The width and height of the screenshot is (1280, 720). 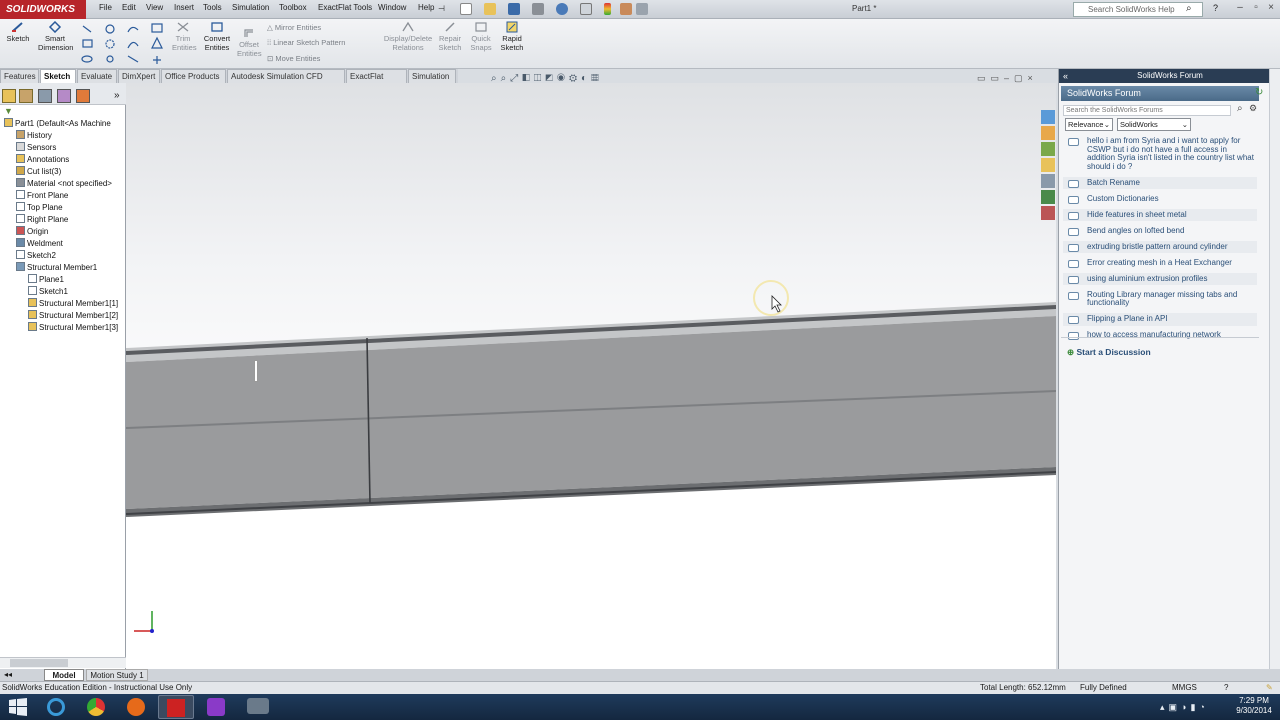 What do you see at coordinates (294, 27) in the screenshot?
I see `mirror-entities-button: △ Mirror Entities` at bounding box center [294, 27].